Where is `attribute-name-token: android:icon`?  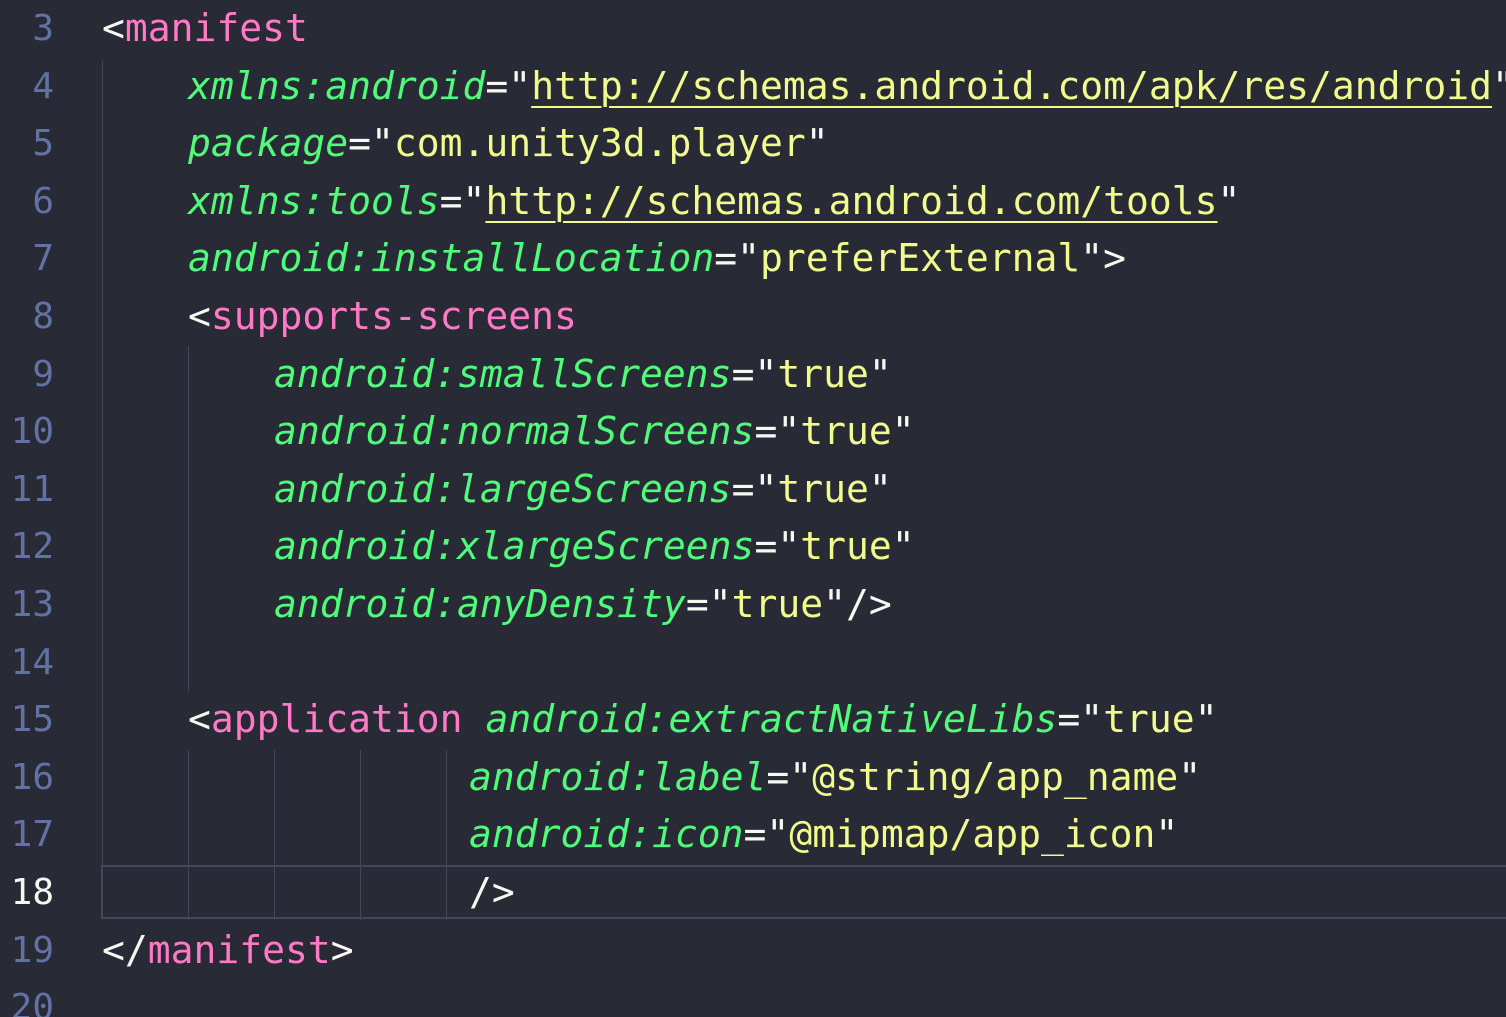 attribute-name-token: android:icon is located at coordinates (606, 834).